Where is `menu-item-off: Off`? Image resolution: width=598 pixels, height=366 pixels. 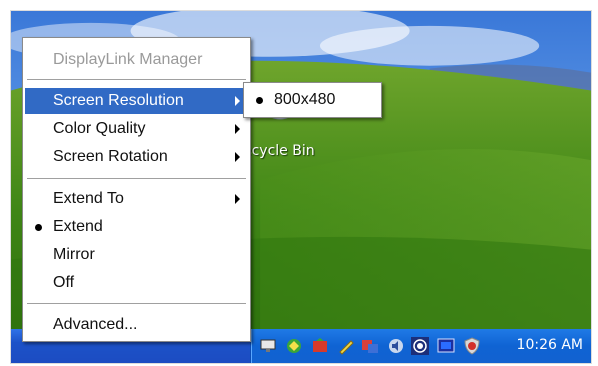 menu-item-off: Off is located at coordinates (136, 283).